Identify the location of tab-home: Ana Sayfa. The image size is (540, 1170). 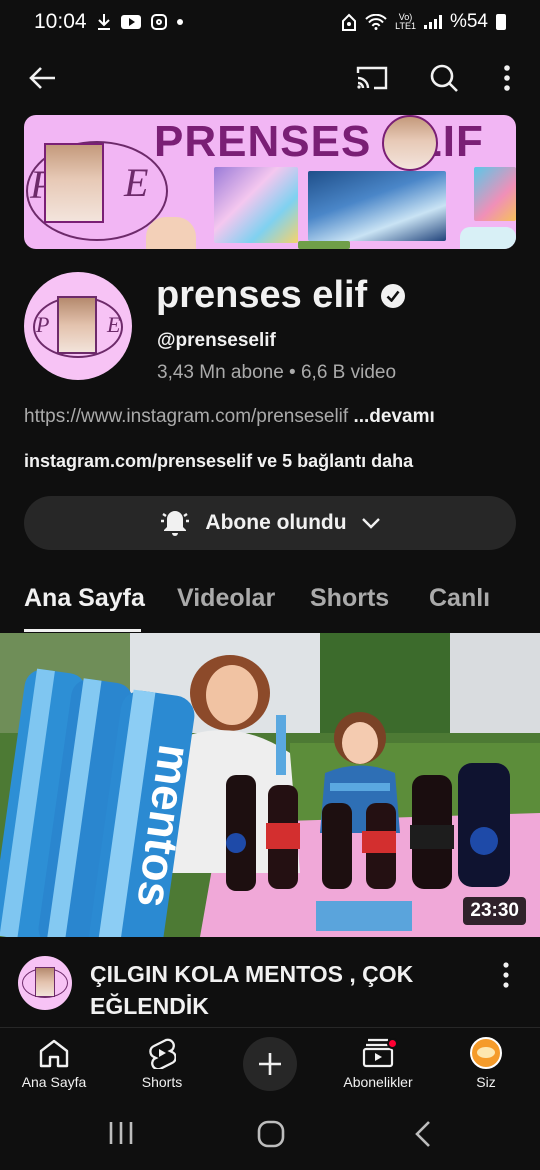
(84, 598).